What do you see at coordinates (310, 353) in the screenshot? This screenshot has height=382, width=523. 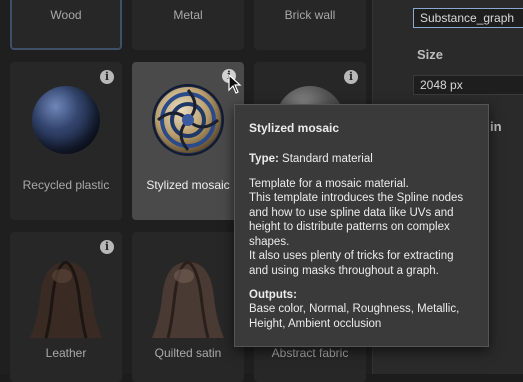 I see `material-label: Abstract fabric` at bounding box center [310, 353].